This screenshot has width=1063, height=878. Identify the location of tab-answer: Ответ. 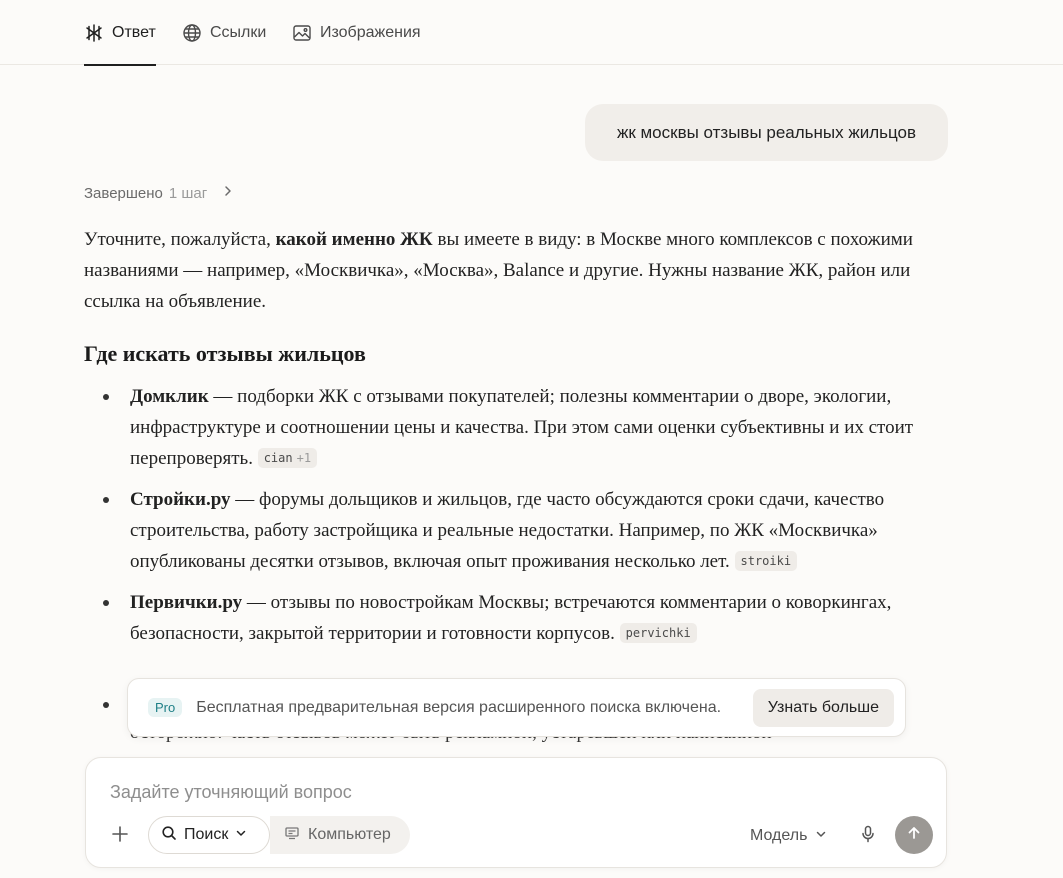
(120, 33).